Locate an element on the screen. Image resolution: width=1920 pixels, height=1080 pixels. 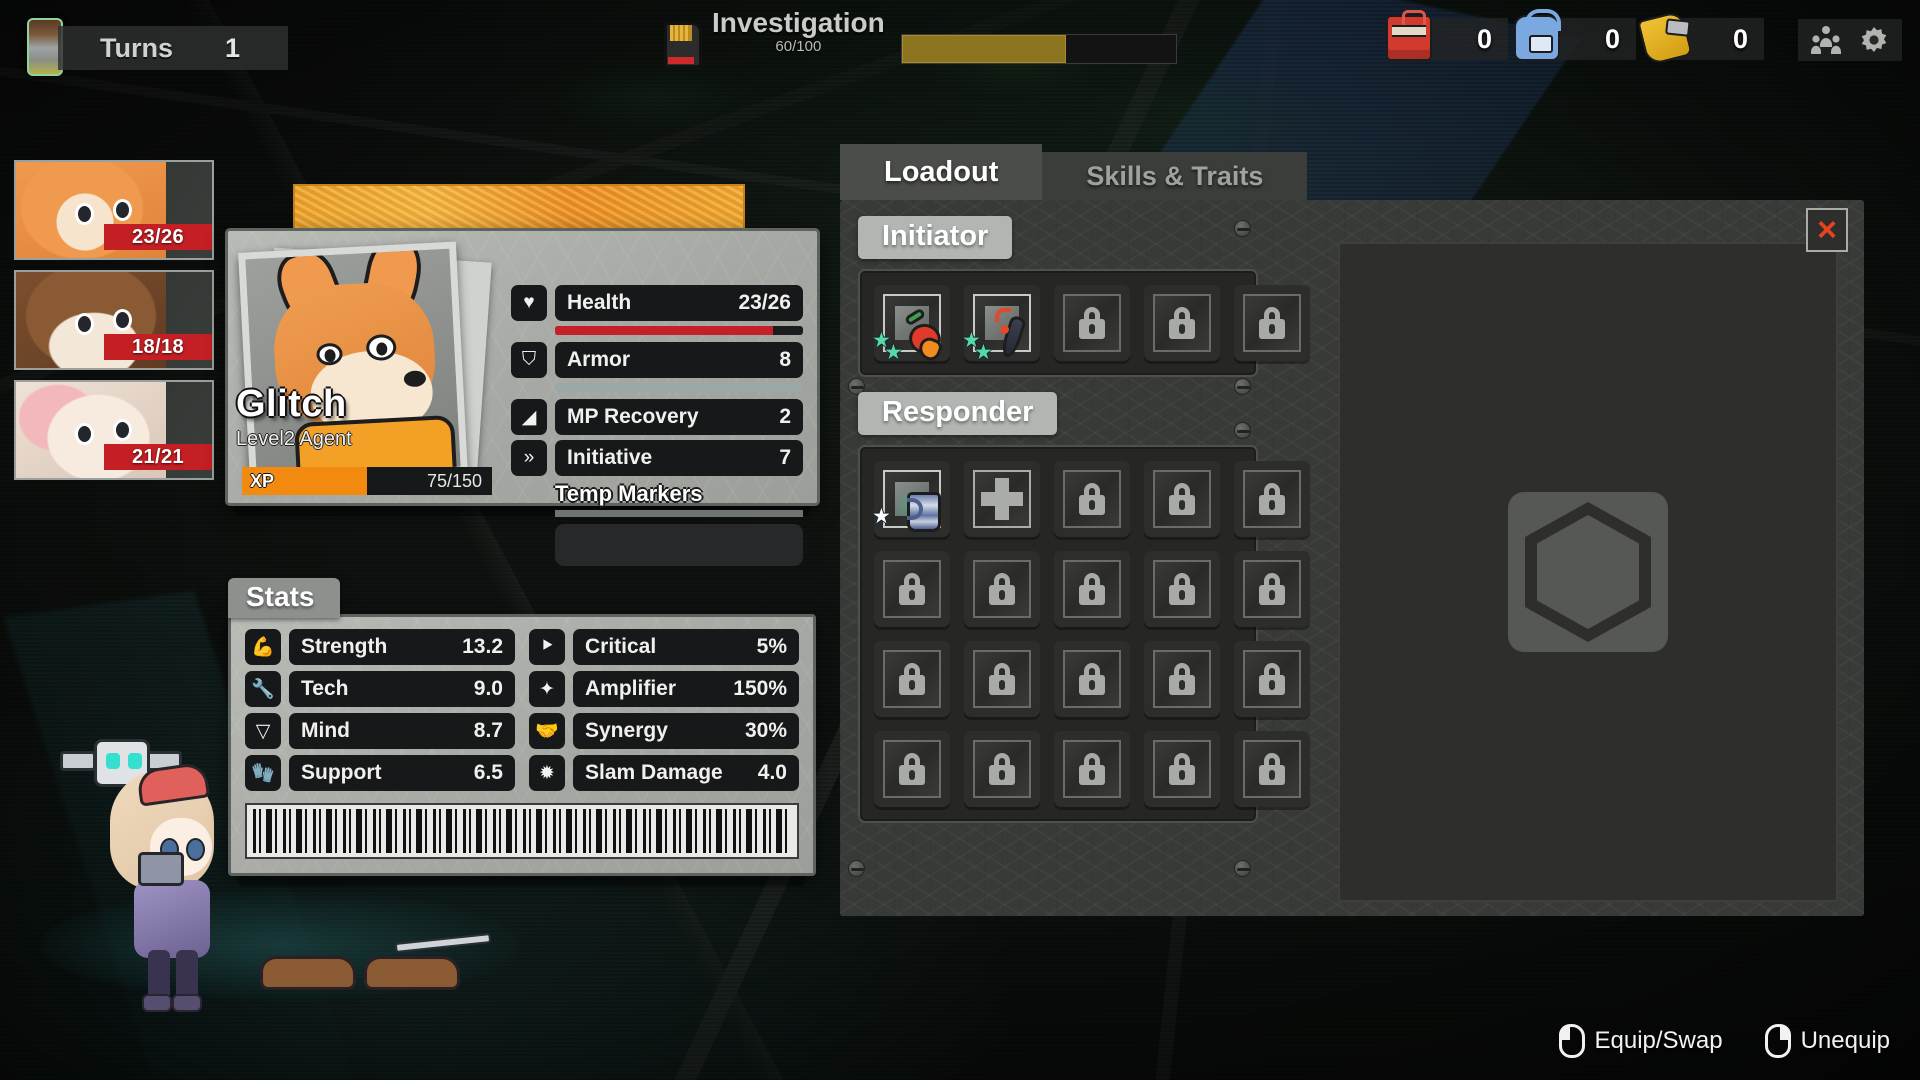
investigation-progress-text: 60/100 is located at coordinates (798, 47).